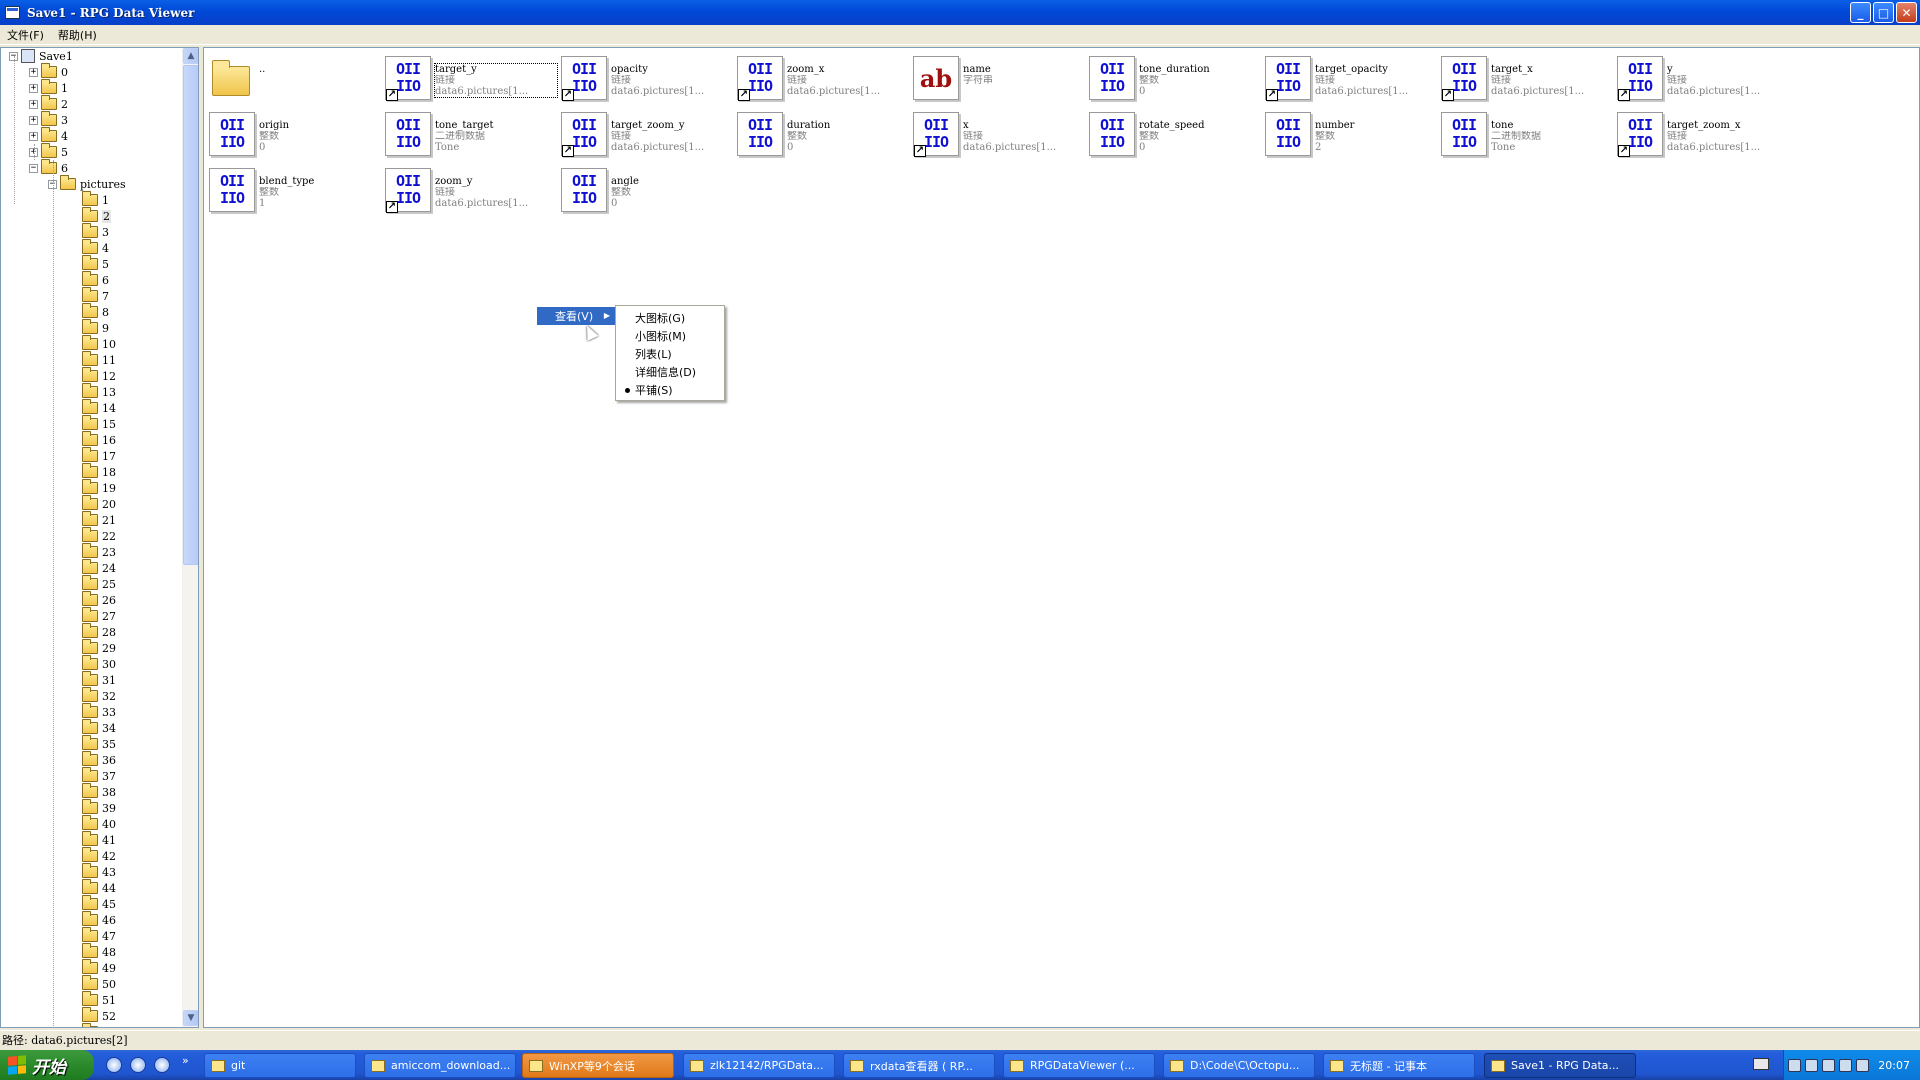 The height and width of the screenshot is (1080, 1920). I want to click on tree-node-picture-14: 14, so click(99, 407).